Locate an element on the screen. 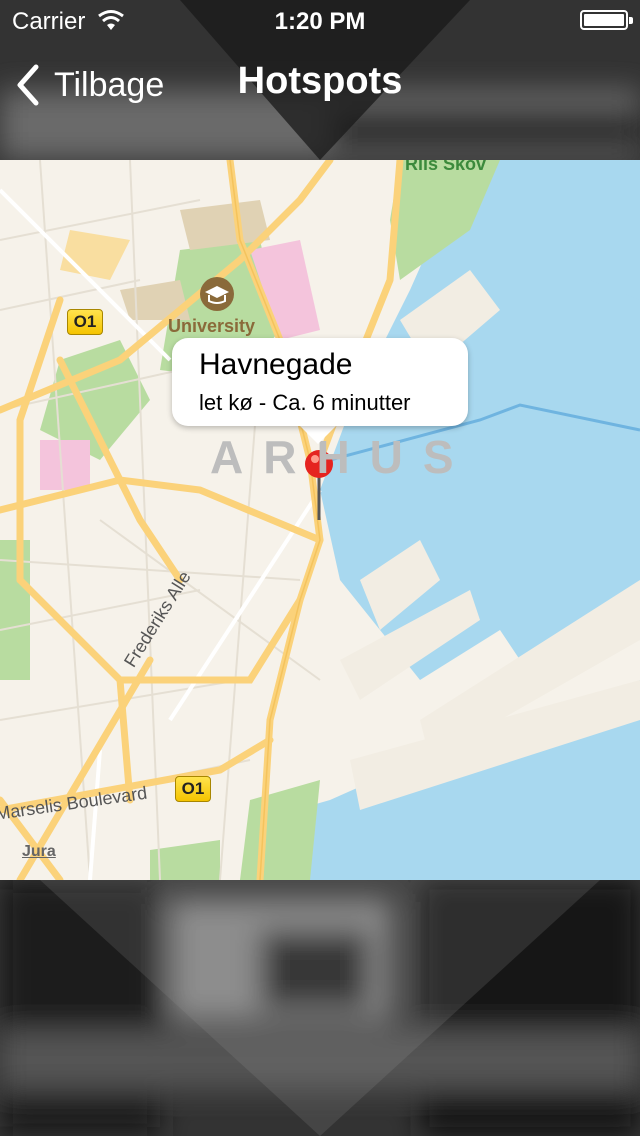  map-label-riis-skov: Riis Skov is located at coordinates (446, 167).